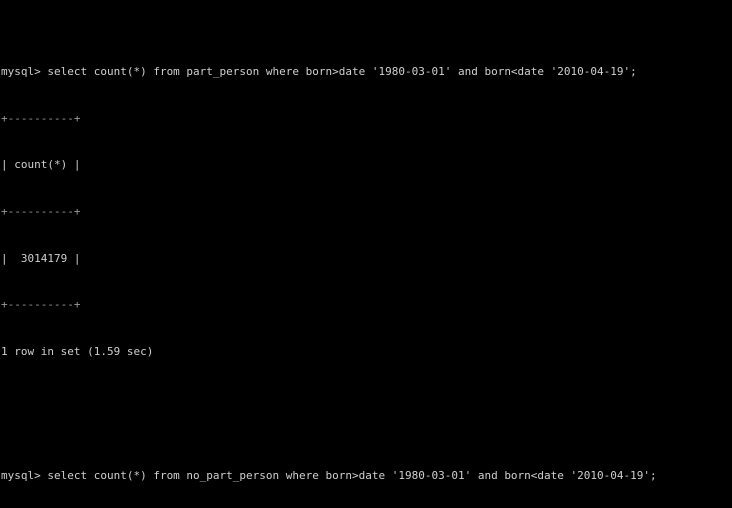 The width and height of the screenshot is (732, 508). I want to click on result-status-line: 1 row in set (1.59 sec), so click(77, 352).